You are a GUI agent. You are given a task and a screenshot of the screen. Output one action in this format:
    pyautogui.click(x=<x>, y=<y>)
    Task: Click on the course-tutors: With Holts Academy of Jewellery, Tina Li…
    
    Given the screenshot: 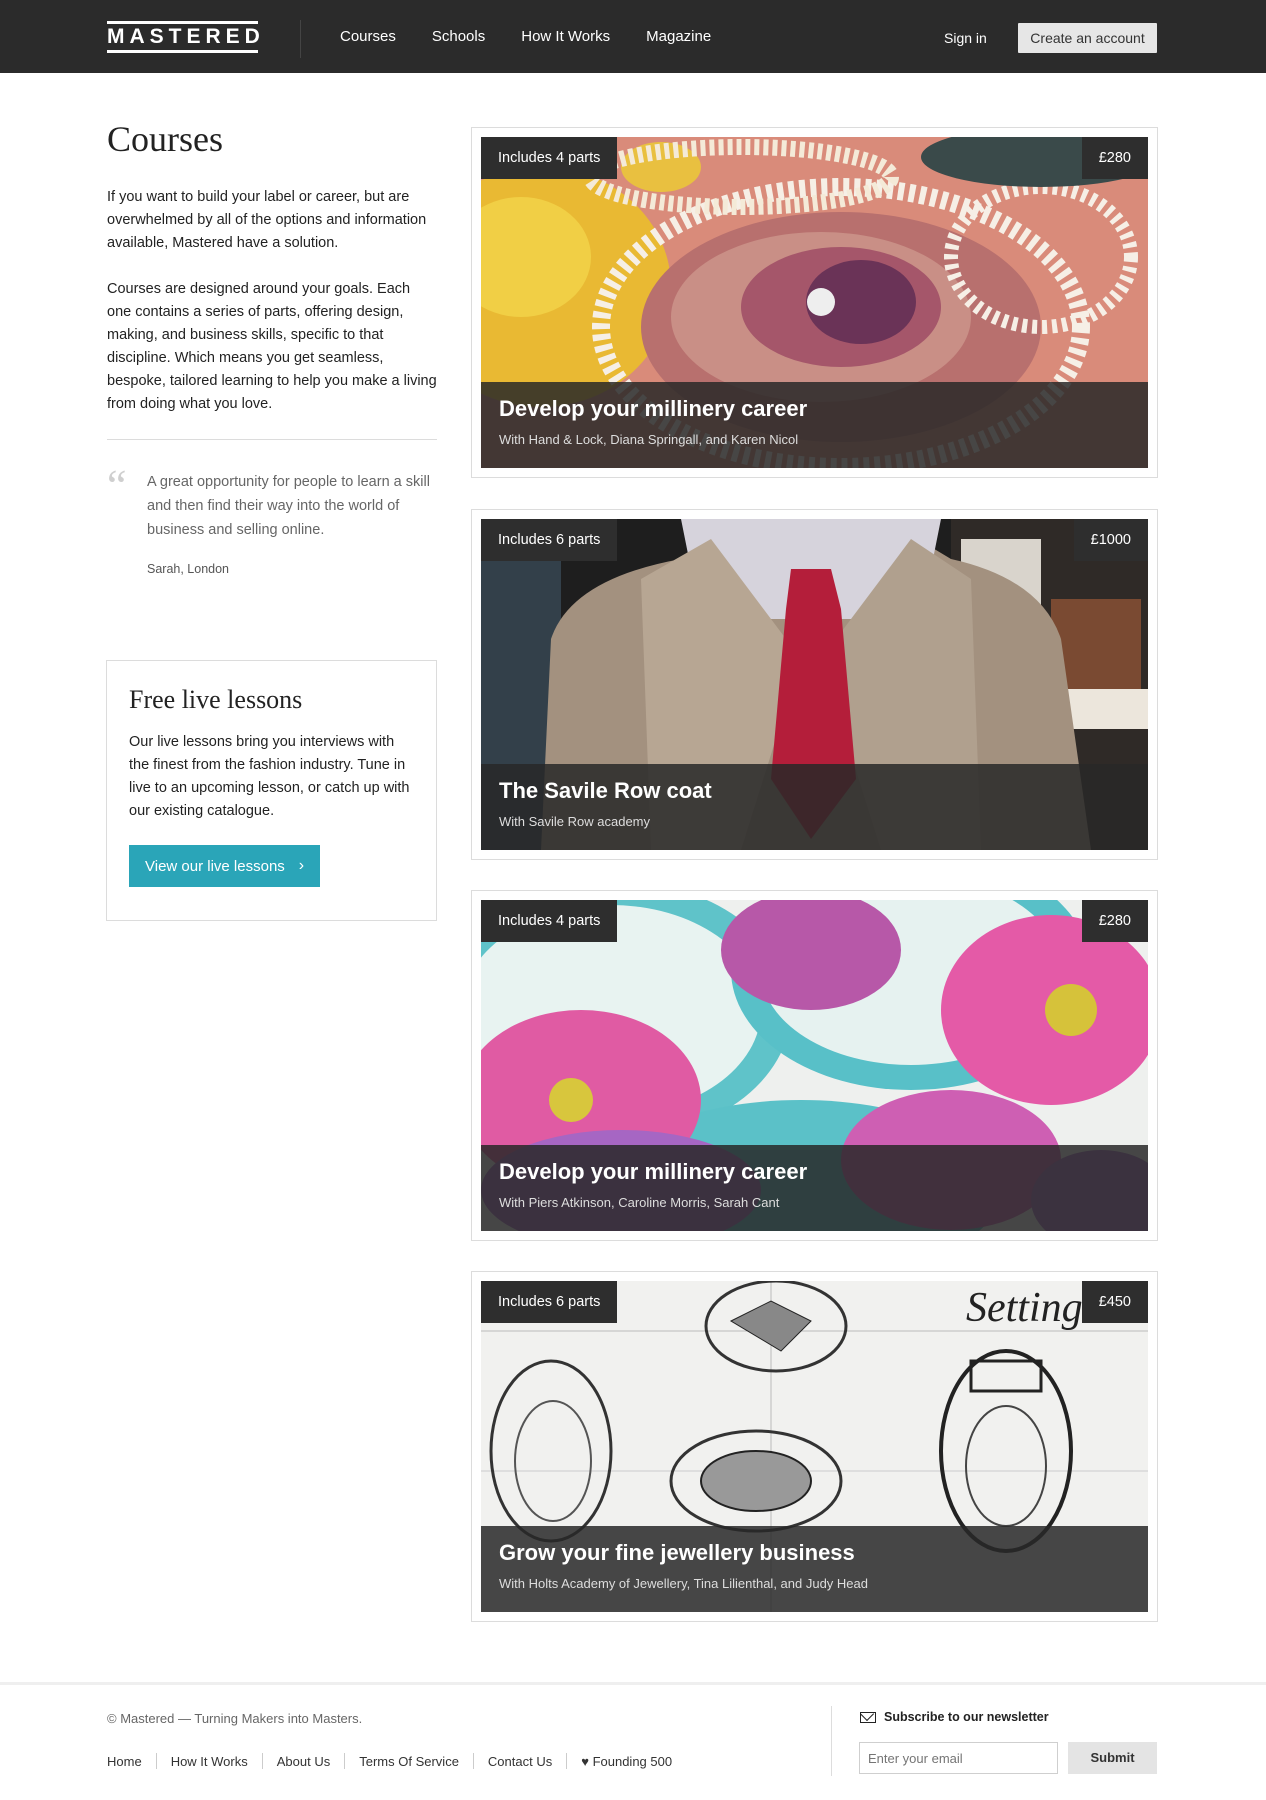 What is the action you would take?
    pyautogui.click(x=683, y=1583)
    